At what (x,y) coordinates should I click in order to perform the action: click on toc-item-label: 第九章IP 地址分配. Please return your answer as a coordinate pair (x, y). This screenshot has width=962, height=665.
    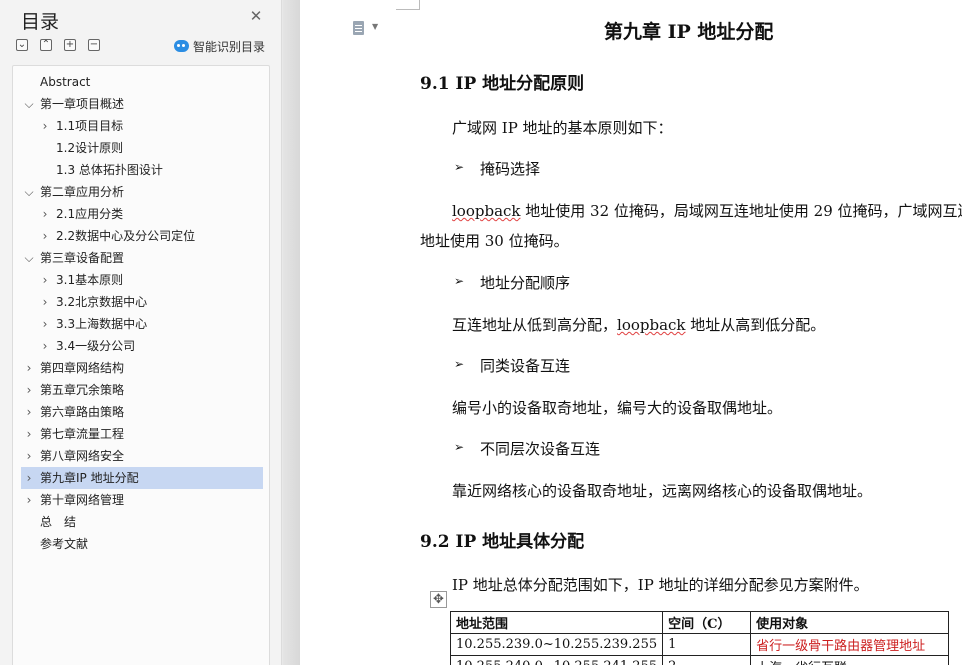
    Looking at the image, I should click on (89, 478).